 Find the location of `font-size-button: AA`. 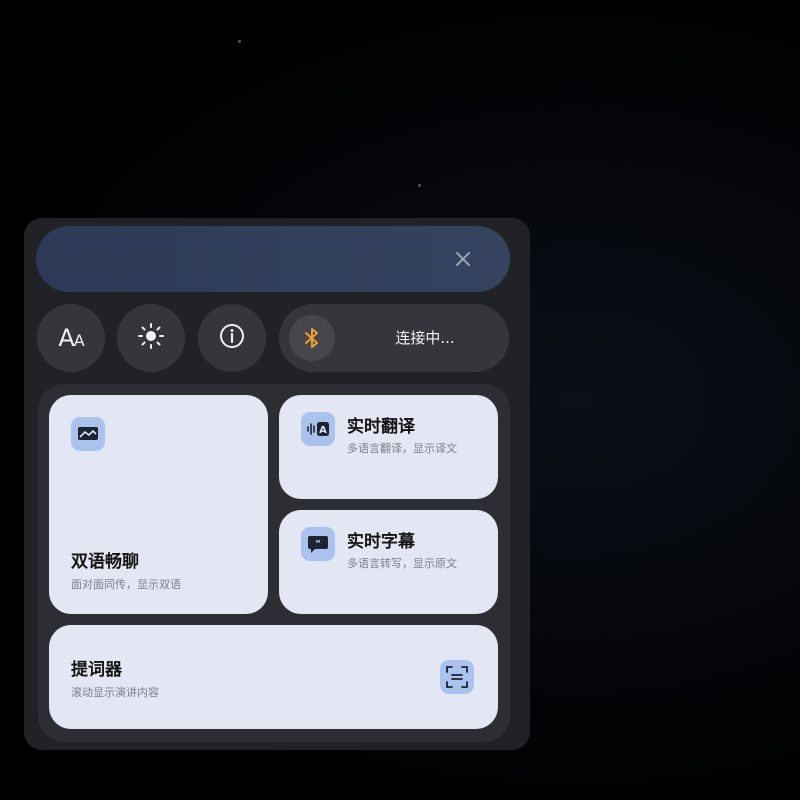

font-size-button: AA is located at coordinates (71, 338).